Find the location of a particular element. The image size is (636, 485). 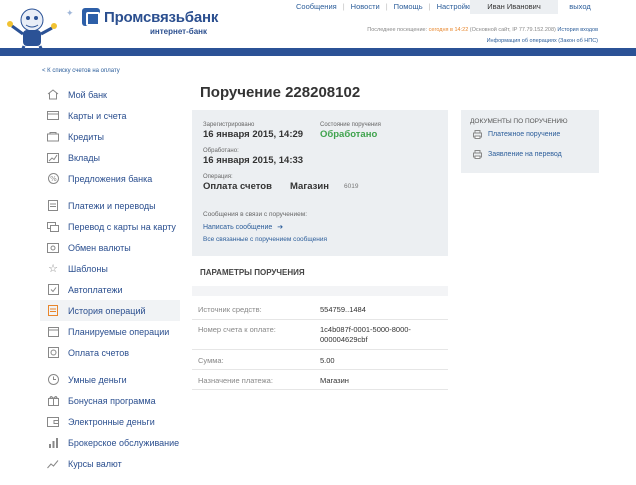

sidebar-item-my-bank: Мой банк is located at coordinates (110, 94).